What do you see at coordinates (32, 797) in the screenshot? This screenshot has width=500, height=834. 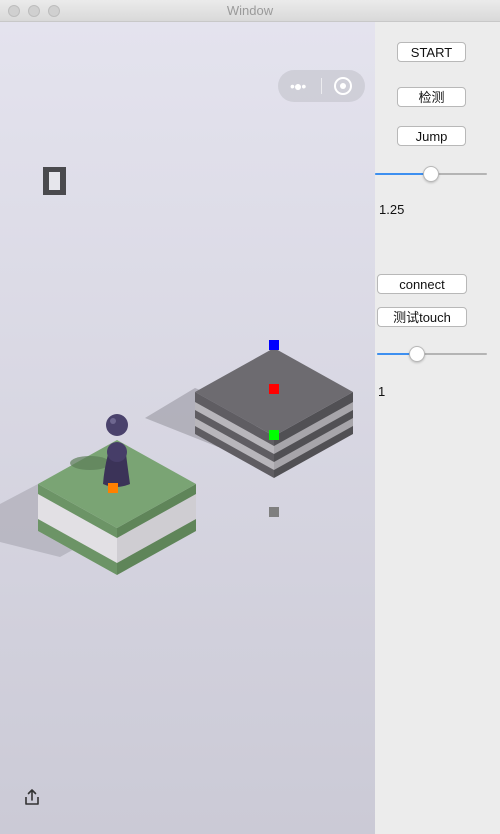 I see `share-icon` at bounding box center [32, 797].